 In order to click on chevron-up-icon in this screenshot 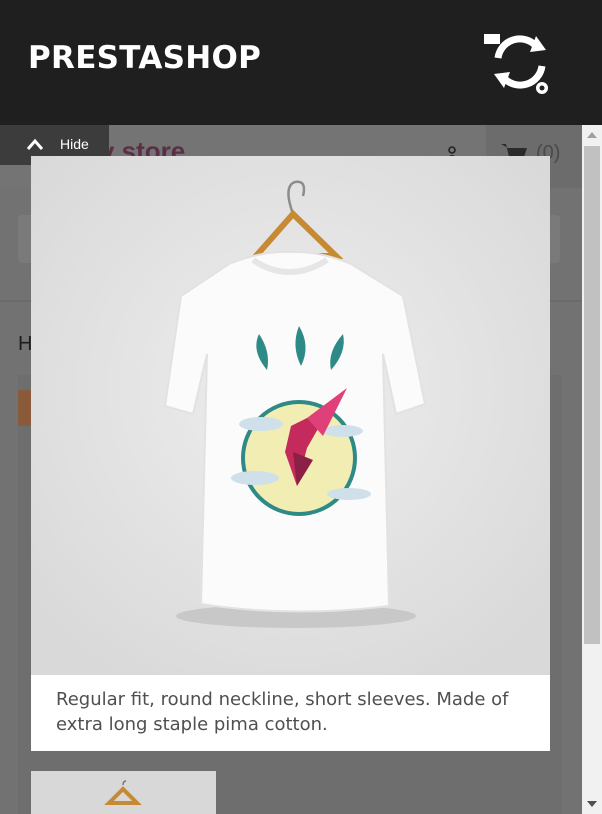, I will do `click(35, 144)`.